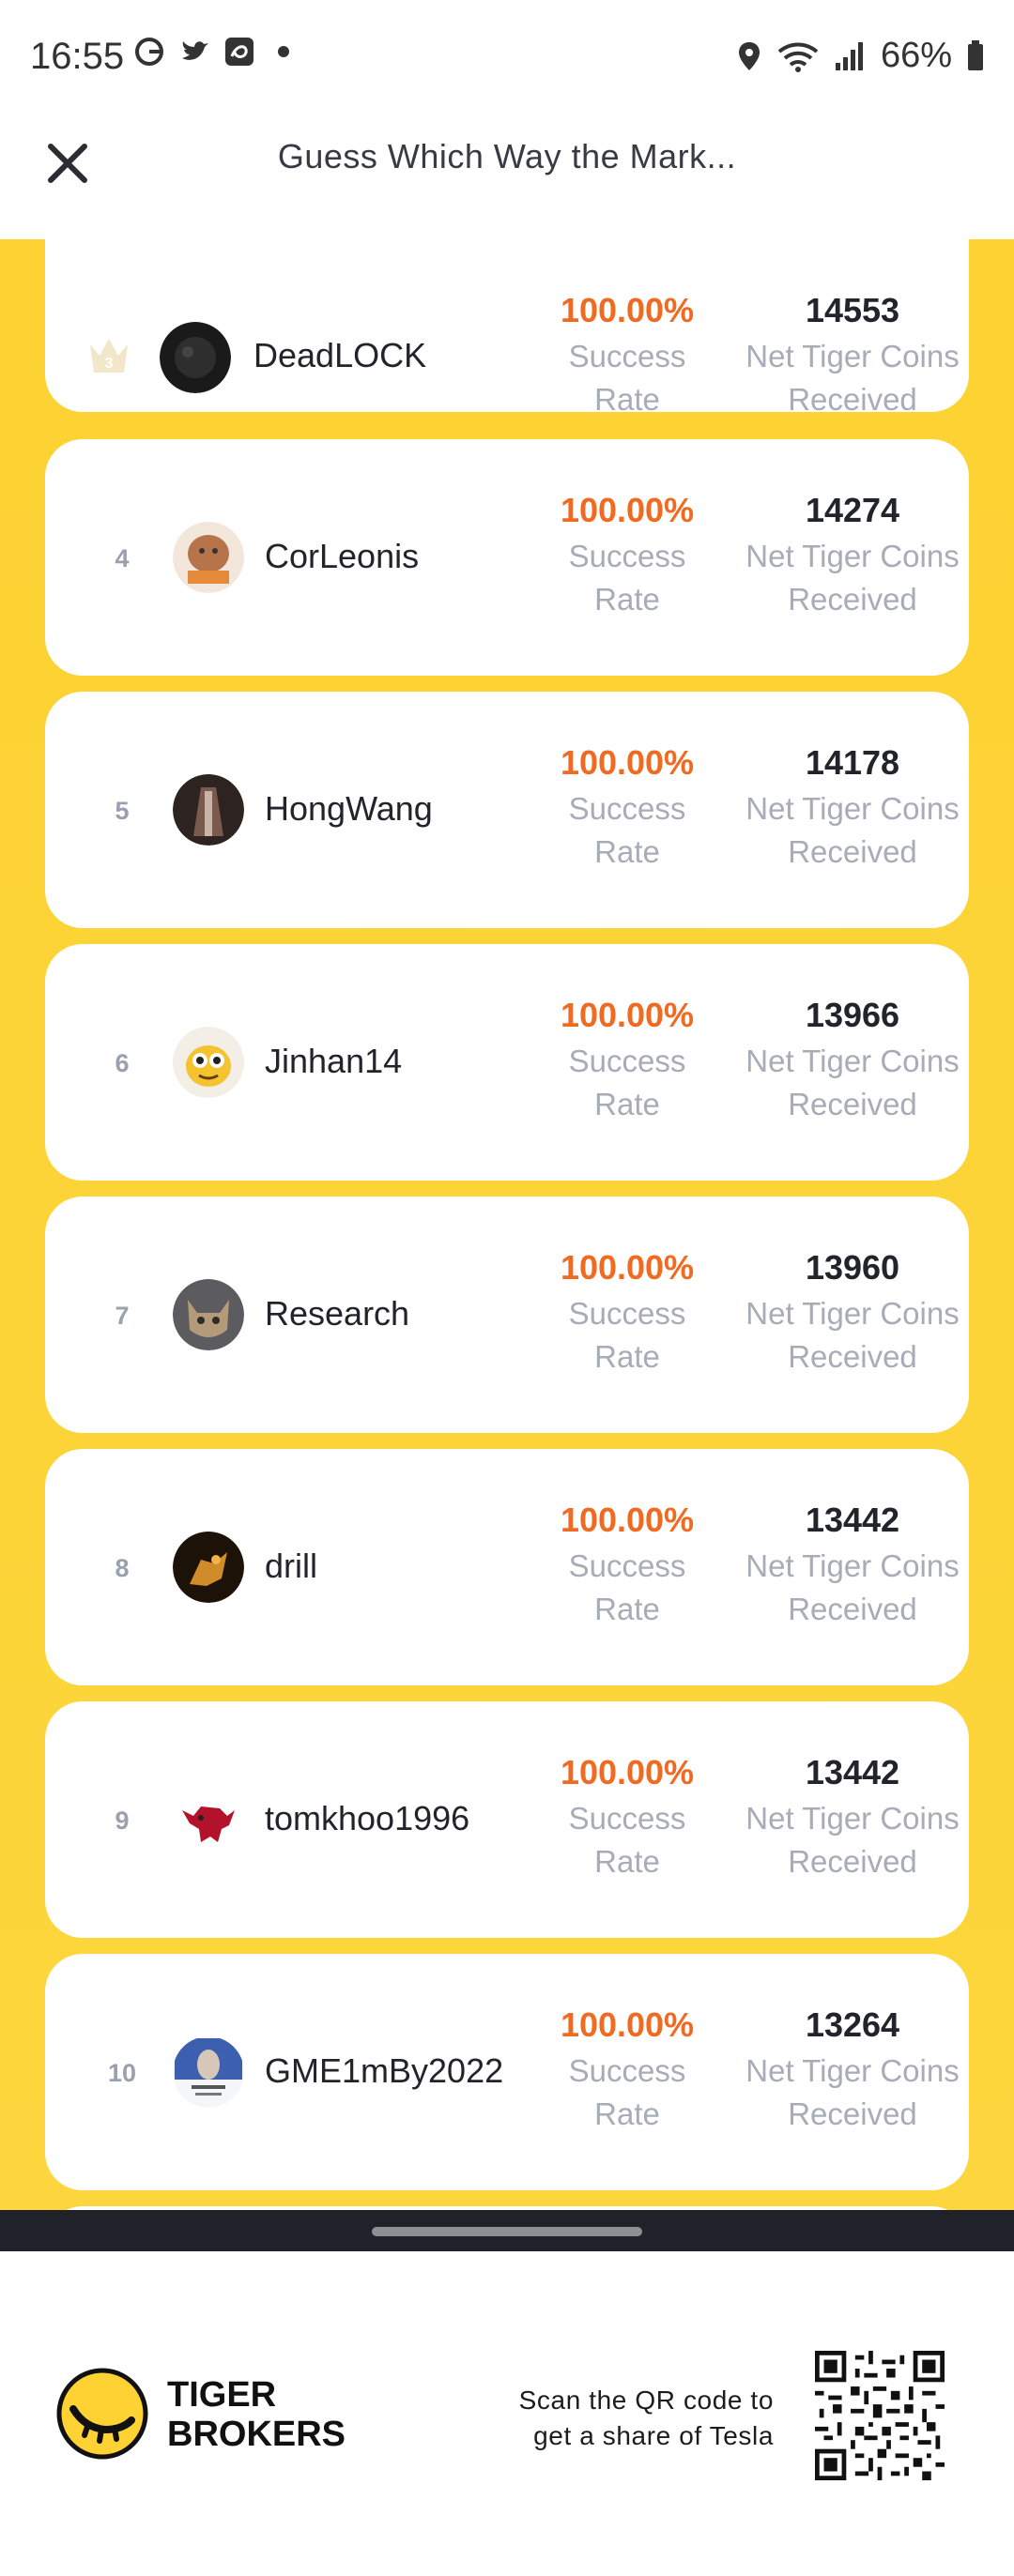  Describe the element at coordinates (340, 355) in the screenshot. I see `username: DeadLOCK` at that location.